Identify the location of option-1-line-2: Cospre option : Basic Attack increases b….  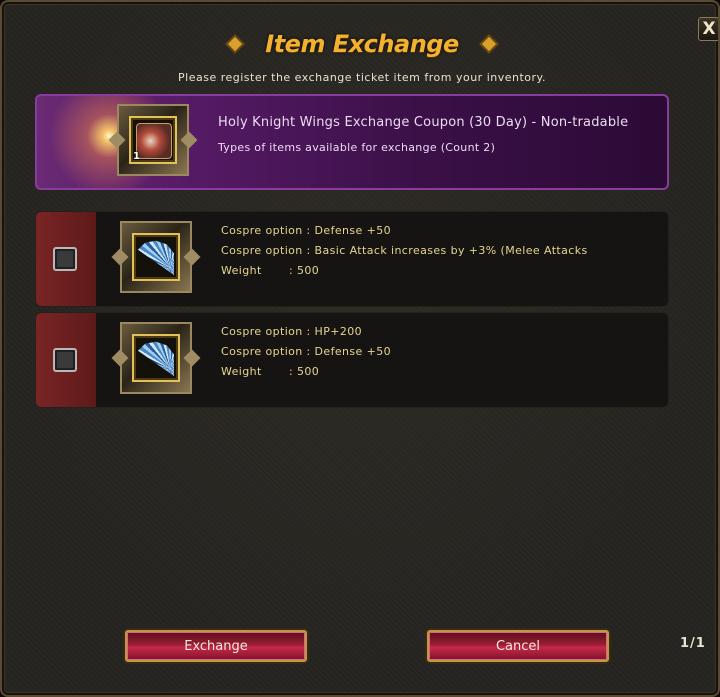
(404, 250).